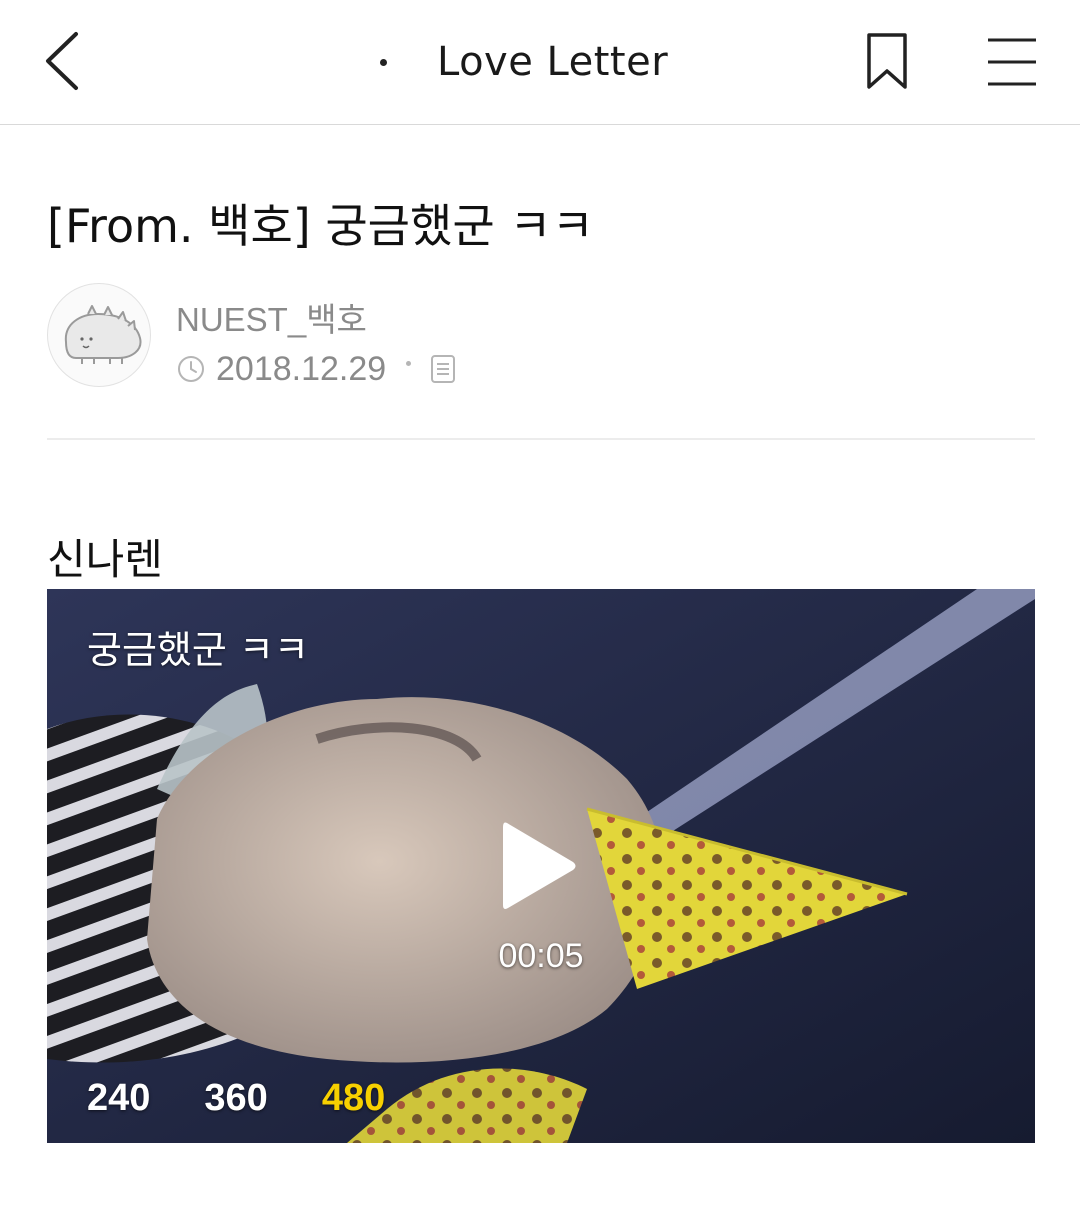 This screenshot has width=1080, height=1216. I want to click on post-date: 2018.12.29, so click(301, 368).